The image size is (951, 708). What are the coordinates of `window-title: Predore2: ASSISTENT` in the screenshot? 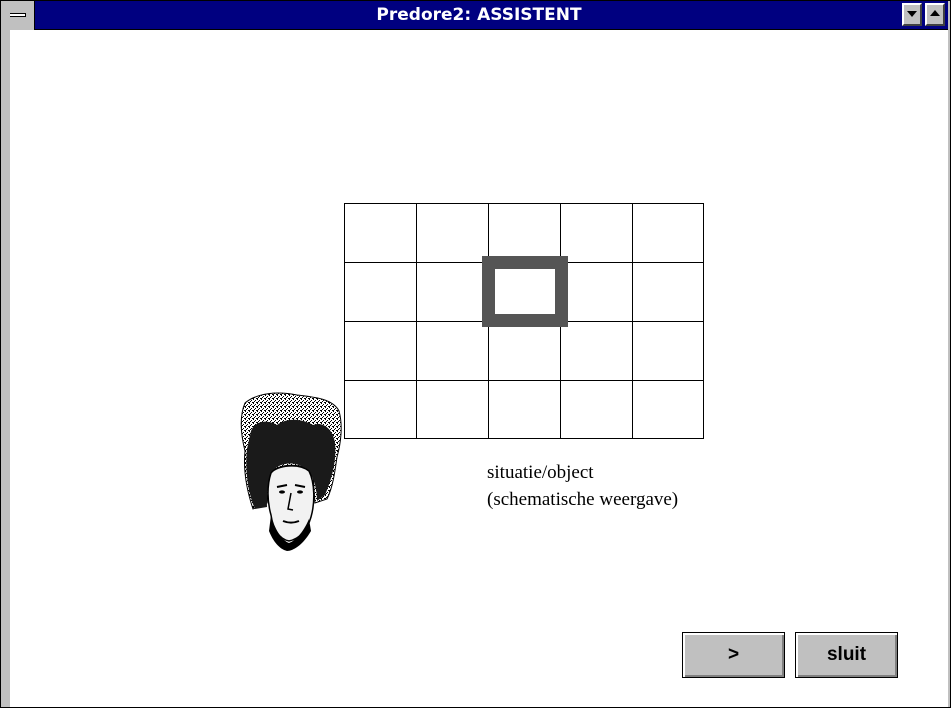 It's located at (479, 15).